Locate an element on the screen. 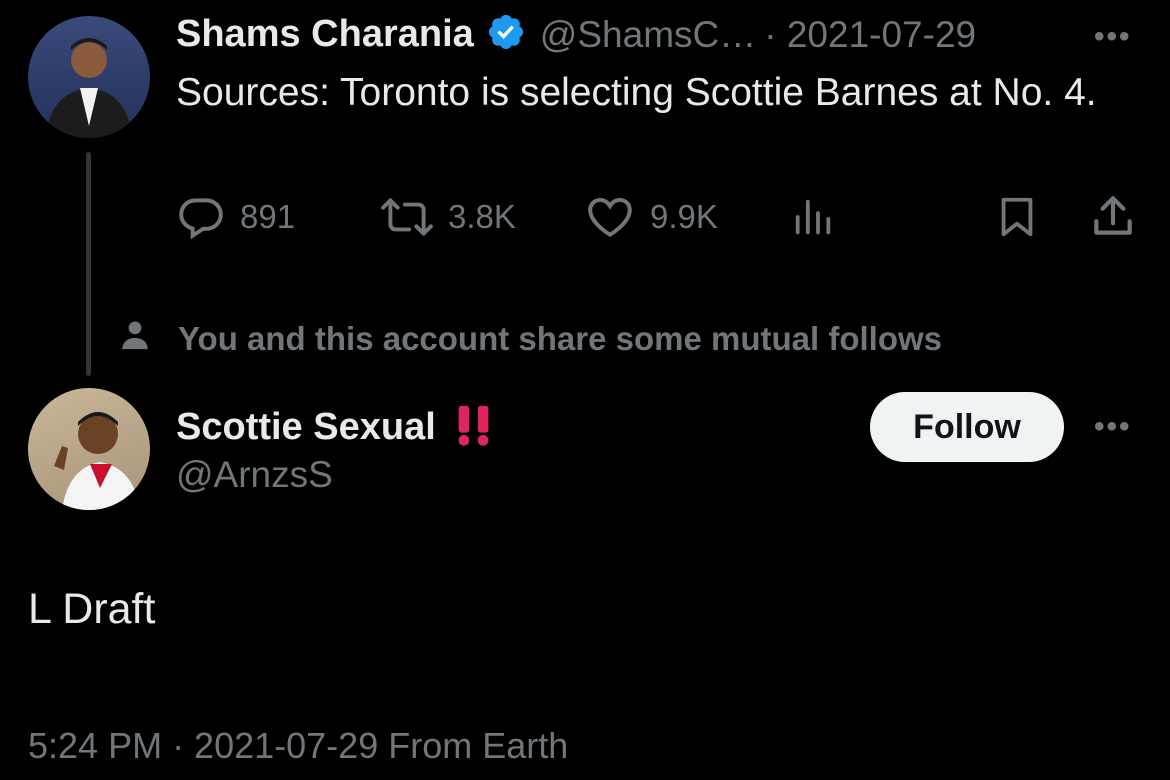  thread-line is located at coordinates (88, 264).